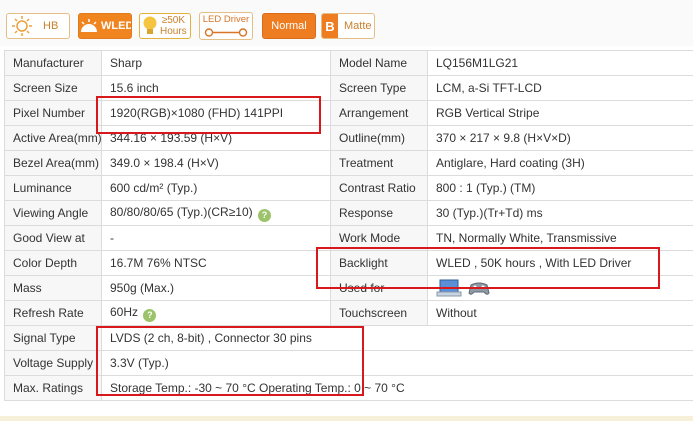  I want to click on spec-label: Voltage Supply, so click(53, 363).